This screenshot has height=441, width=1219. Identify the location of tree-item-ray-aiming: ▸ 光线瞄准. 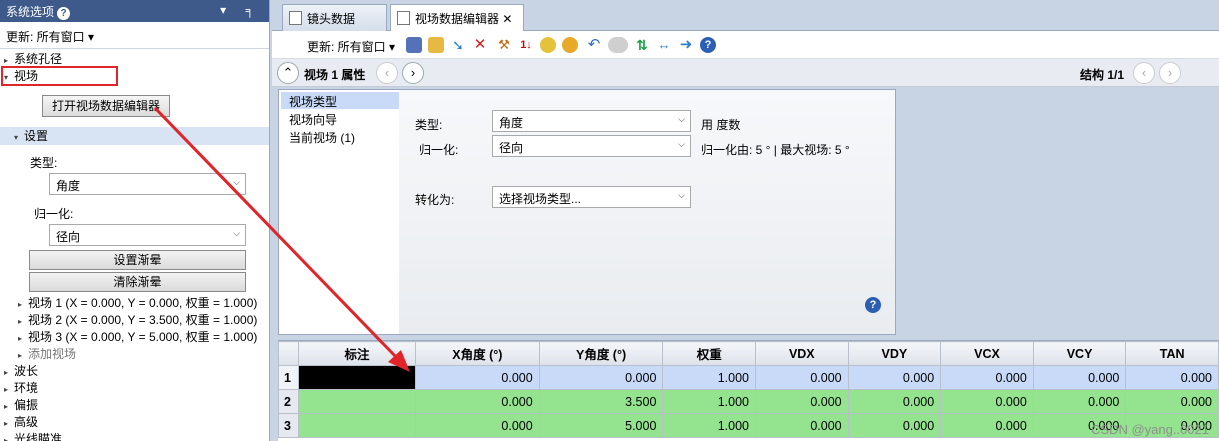
(33, 436).